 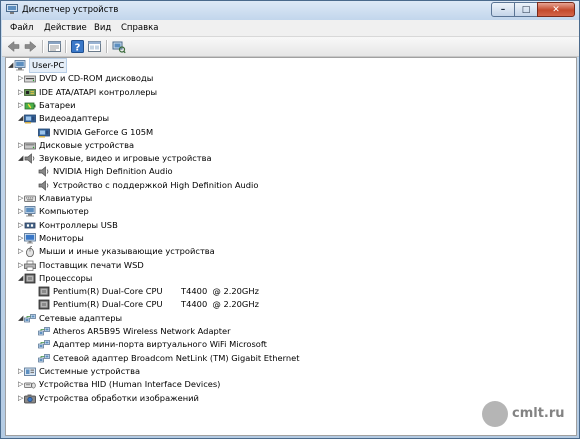 What do you see at coordinates (286, 371) in the screenshot?
I see `tree-category-node: ▷ Системные устройства` at bounding box center [286, 371].